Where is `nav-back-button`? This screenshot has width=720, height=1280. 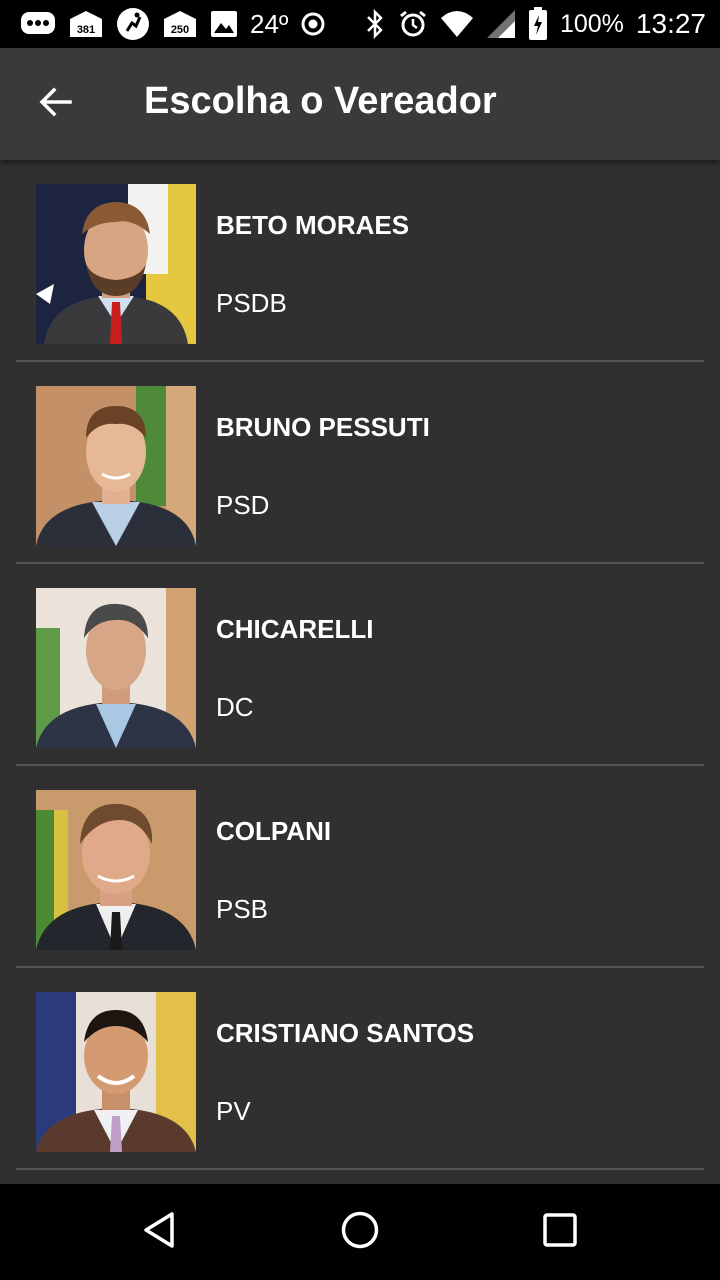 nav-back-button is located at coordinates (160, 1232).